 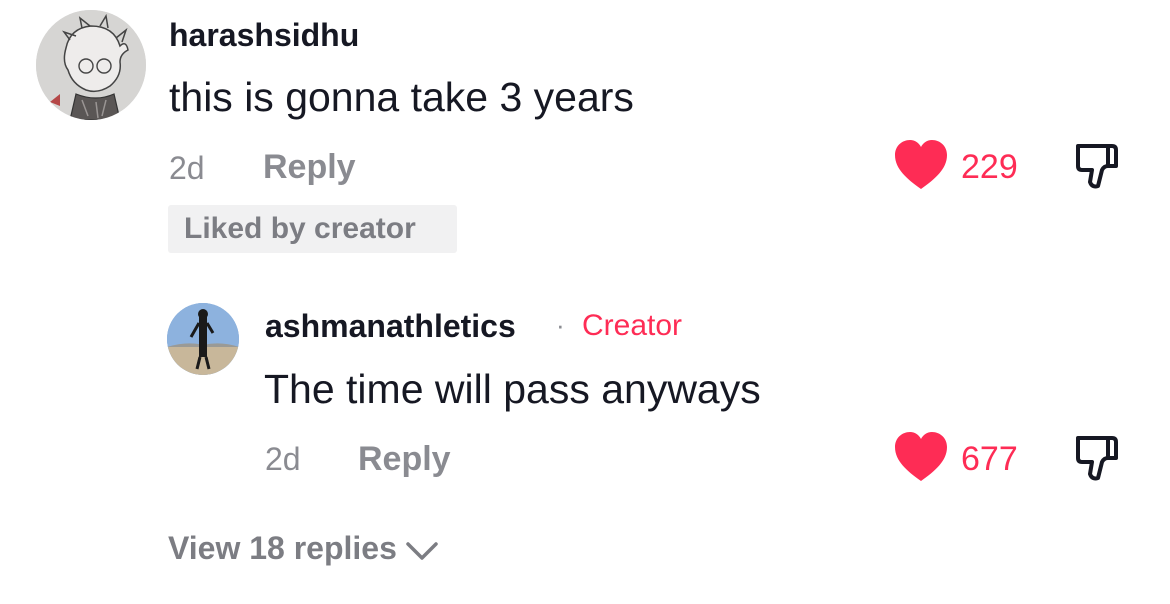 I want to click on creator-badge: Creator, so click(x=632, y=325).